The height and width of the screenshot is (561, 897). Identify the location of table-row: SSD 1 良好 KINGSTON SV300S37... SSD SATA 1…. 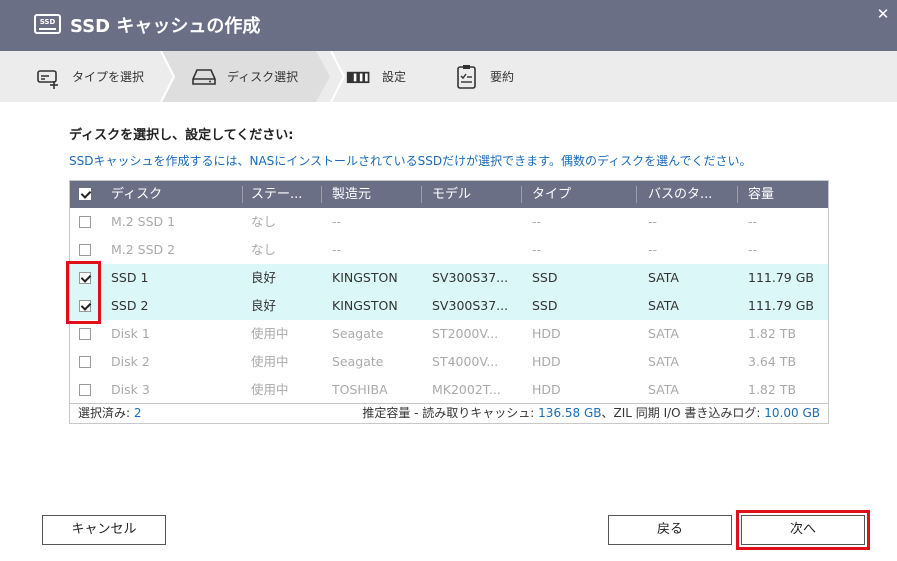
(449, 278).